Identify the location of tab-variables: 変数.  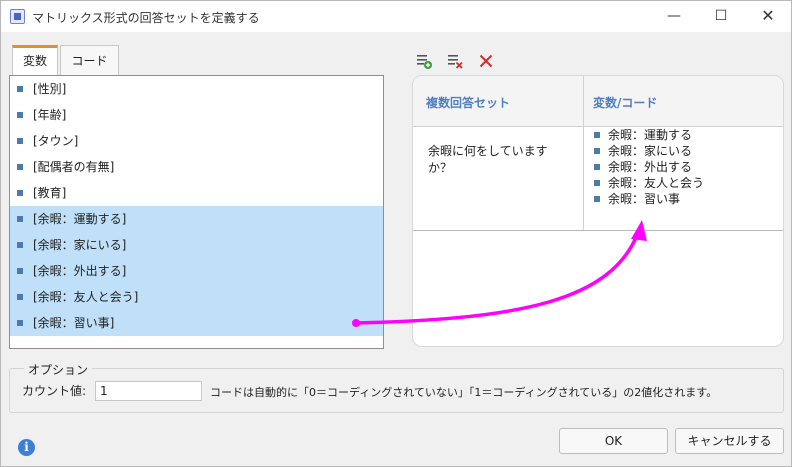
(35, 60).